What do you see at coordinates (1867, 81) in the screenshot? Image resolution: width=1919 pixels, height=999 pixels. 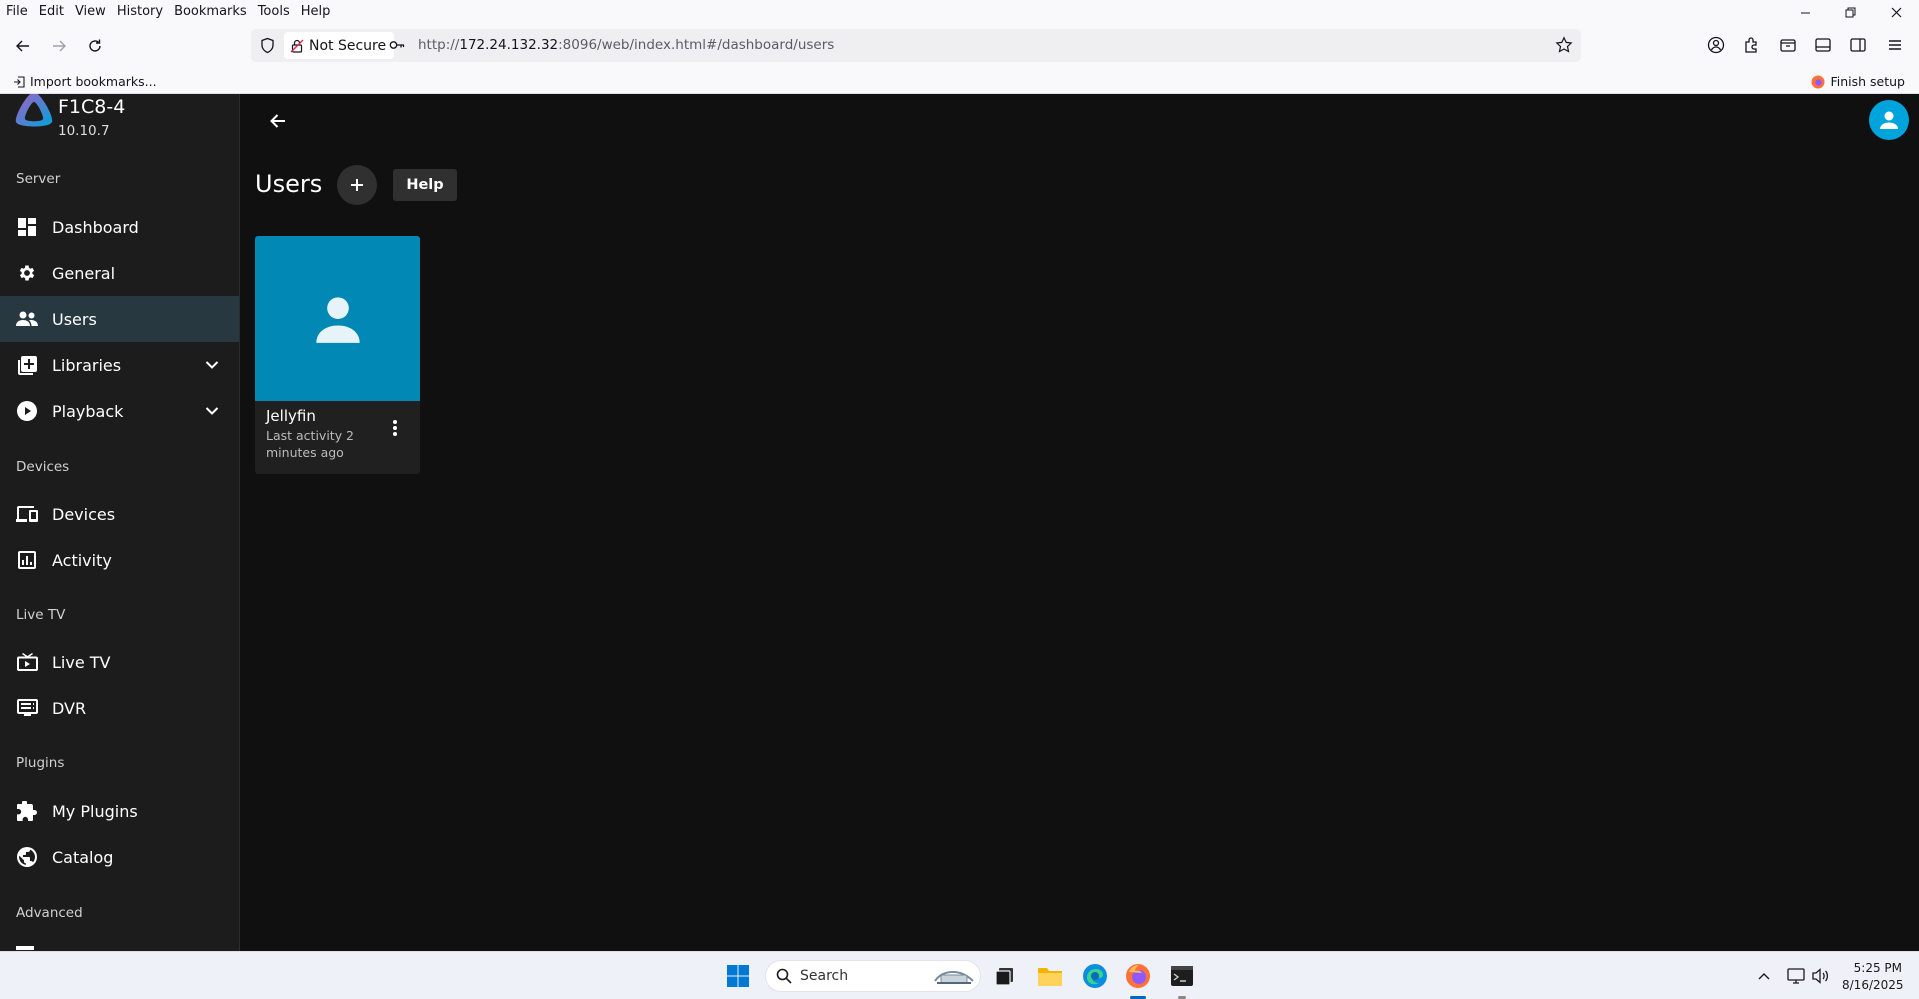 I see `finish-setup-label: Finish setup` at bounding box center [1867, 81].